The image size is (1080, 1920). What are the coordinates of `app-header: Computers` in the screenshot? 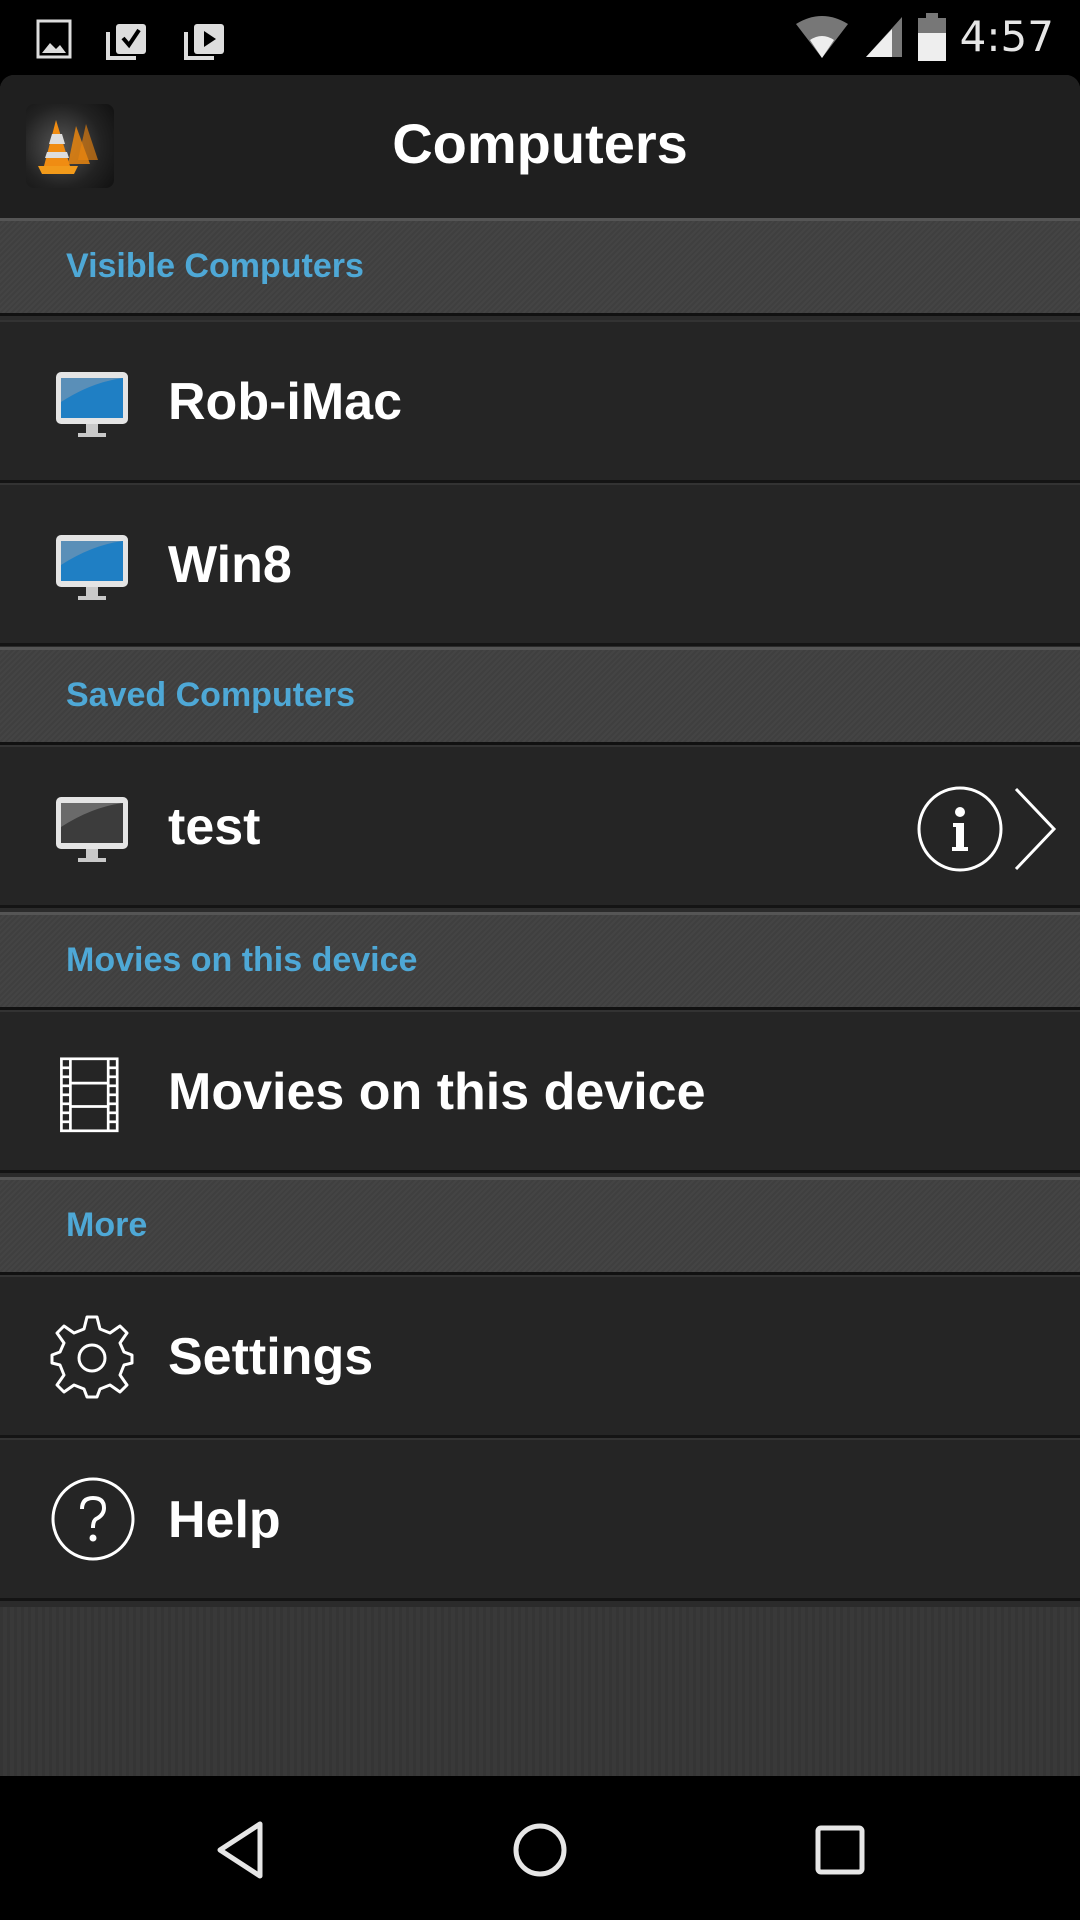 It's located at (540, 146).